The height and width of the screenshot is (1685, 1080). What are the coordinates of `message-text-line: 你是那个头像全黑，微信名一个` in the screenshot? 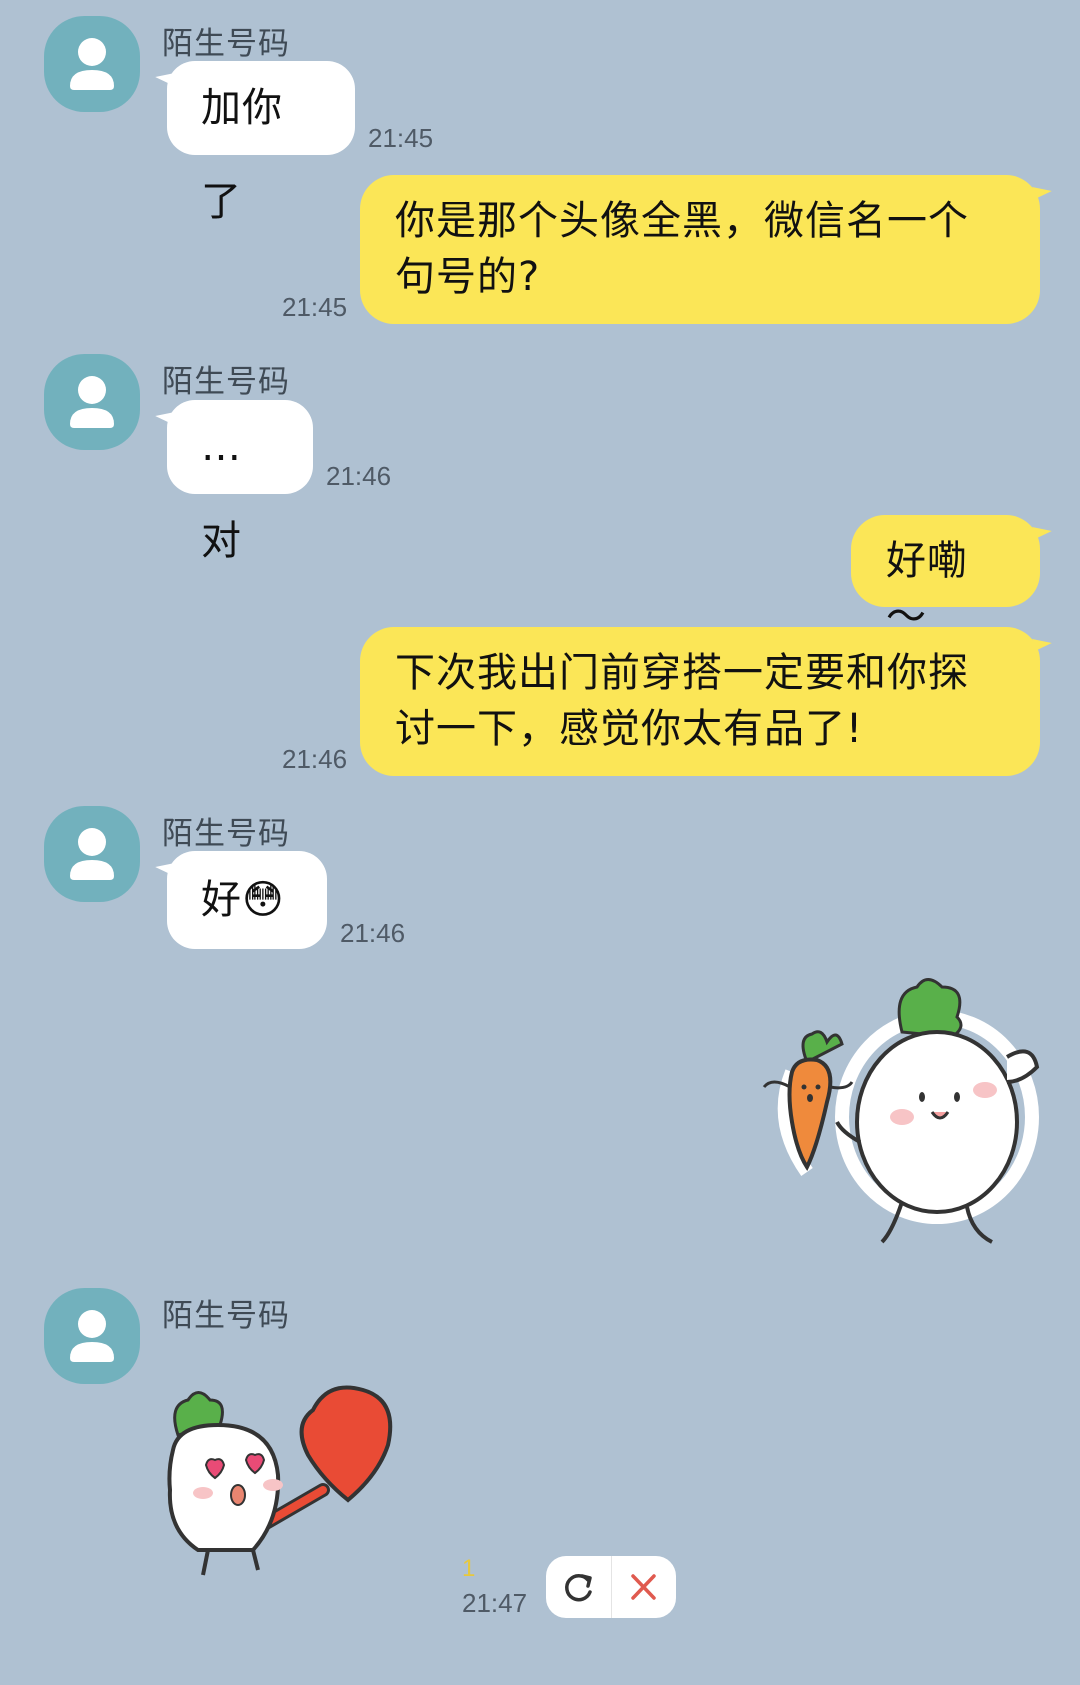 It's located at (682, 221).